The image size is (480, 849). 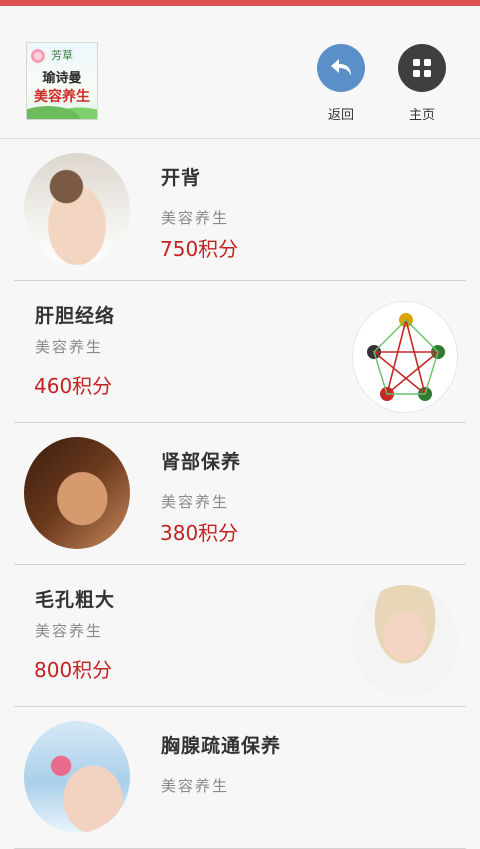 I want to click on item-title: 胸腺疏通保养, so click(x=221, y=746).